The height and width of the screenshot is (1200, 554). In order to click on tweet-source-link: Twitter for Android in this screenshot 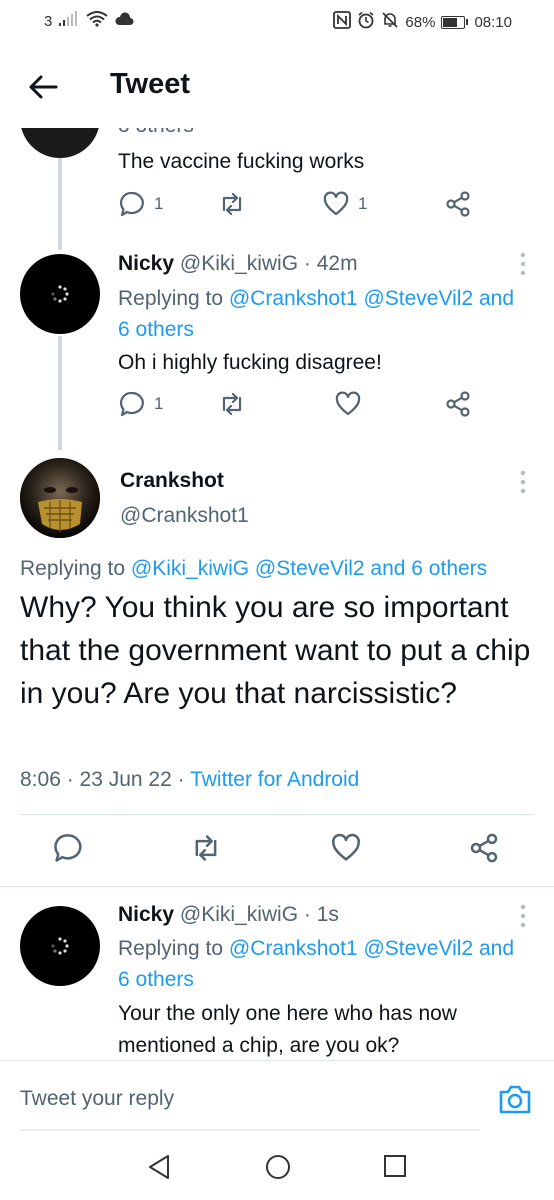, I will do `click(274, 779)`.